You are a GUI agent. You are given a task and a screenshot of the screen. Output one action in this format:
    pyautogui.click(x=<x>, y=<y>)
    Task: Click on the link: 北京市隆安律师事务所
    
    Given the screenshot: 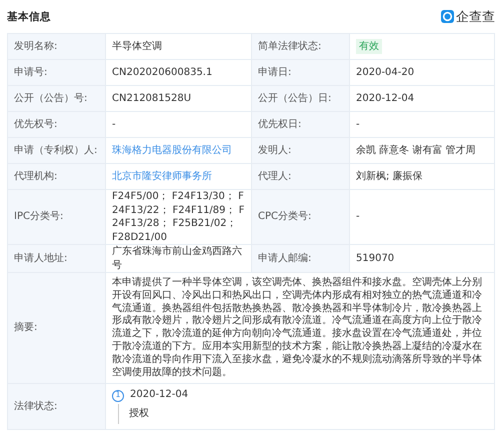 What is the action you would take?
    pyautogui.click(x=162, y=177)
    